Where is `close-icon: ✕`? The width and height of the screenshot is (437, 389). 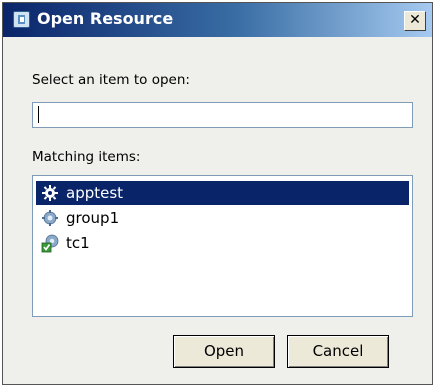 close-icon: ✕ is located at coordinates (415, 20).